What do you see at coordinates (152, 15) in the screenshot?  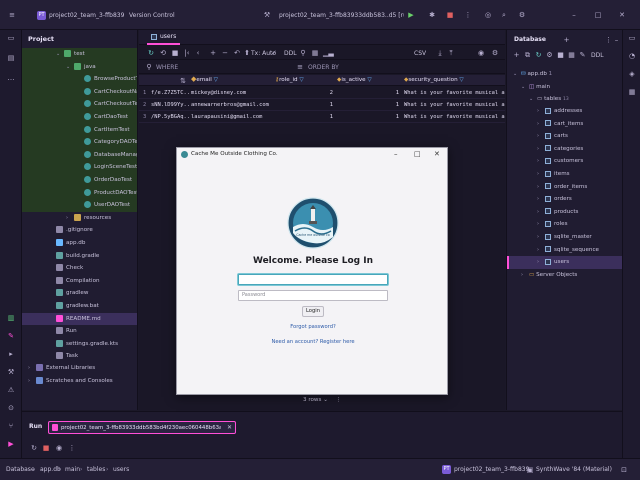 I see `version-control-menu: Version Control` at bounding box center [152, 15].